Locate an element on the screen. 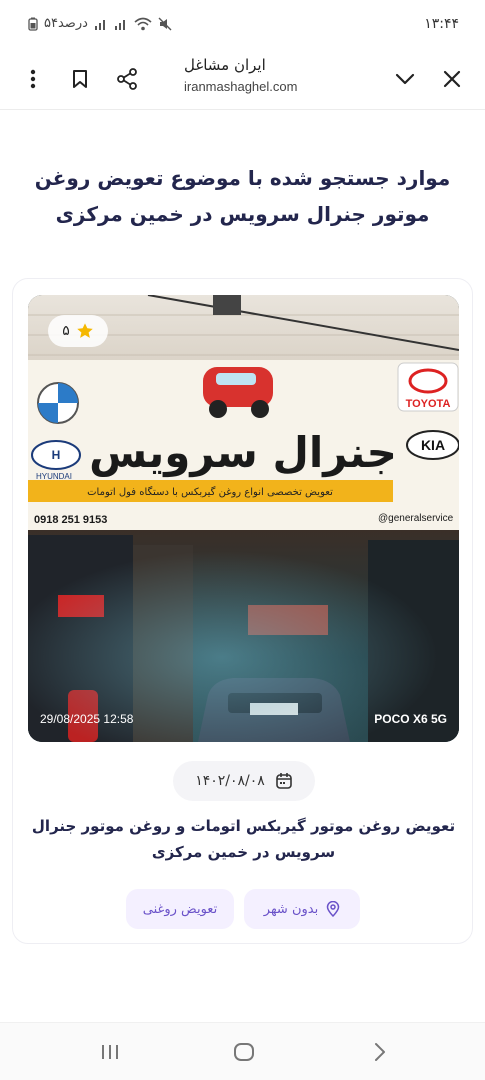 Image resolution: width=485 pixels, height=1080 pixels. bookmark-icon is located at coordinates (80, 79).